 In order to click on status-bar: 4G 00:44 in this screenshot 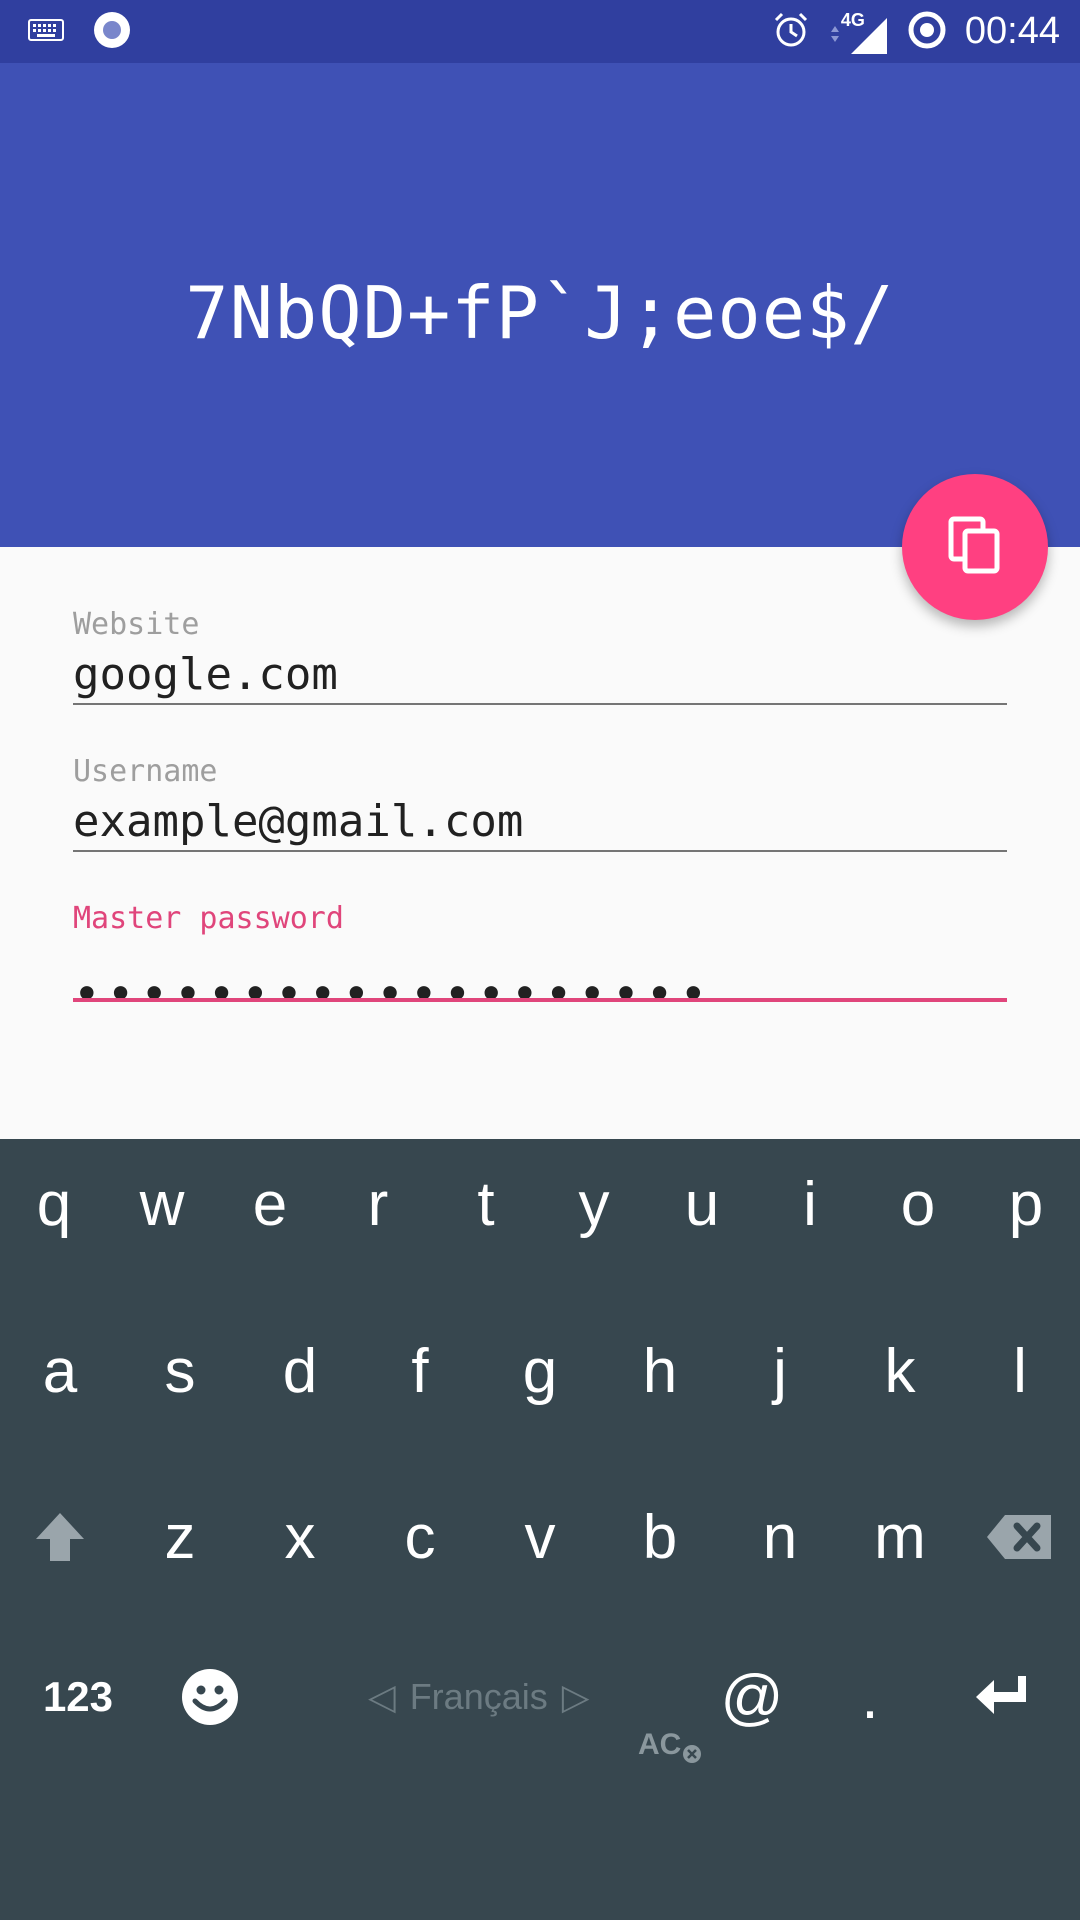, I will do `click(540, 31)`.